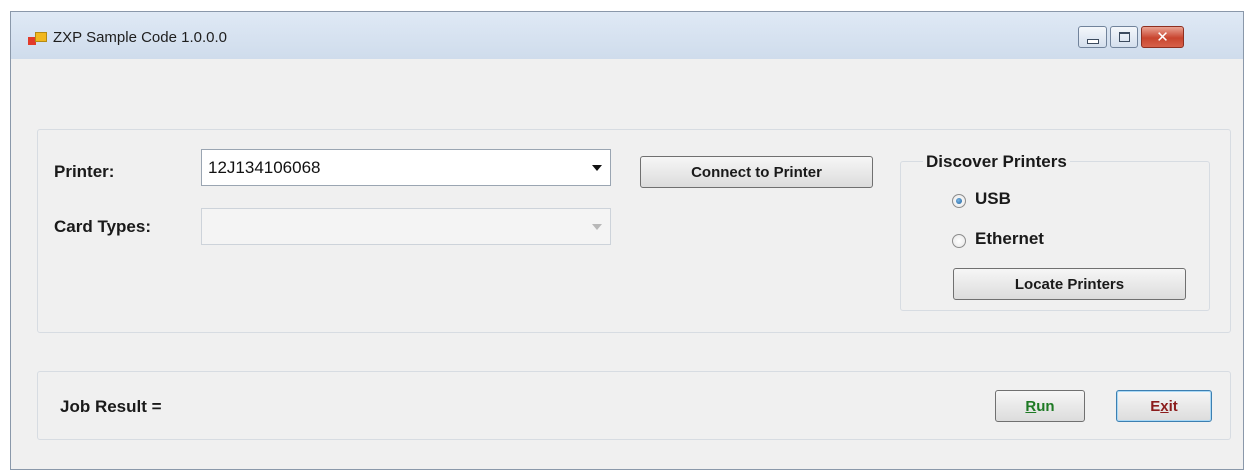 Image resolution: width=1256 pixels, height=472 pixels. Describe the element at coordinates (102, 226) in the screenshot. I see `card-types-label: Card Types:` at that location.